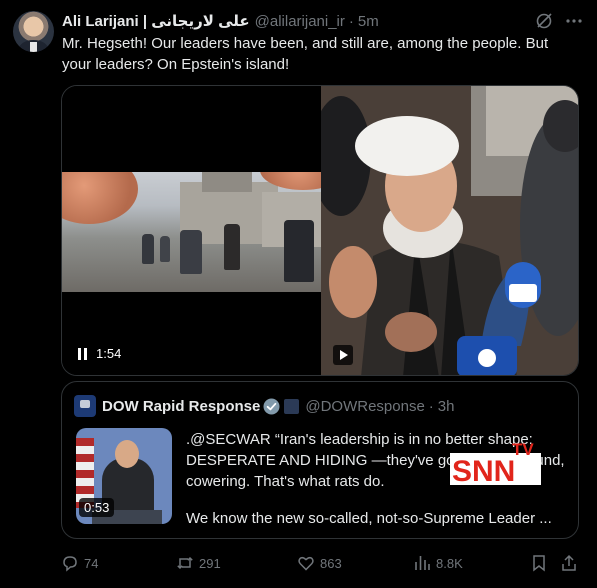 The image size is (597, 588). Describe the element at coordinates (127, 454) in the screenshot. I see `speaker-head` at that location.